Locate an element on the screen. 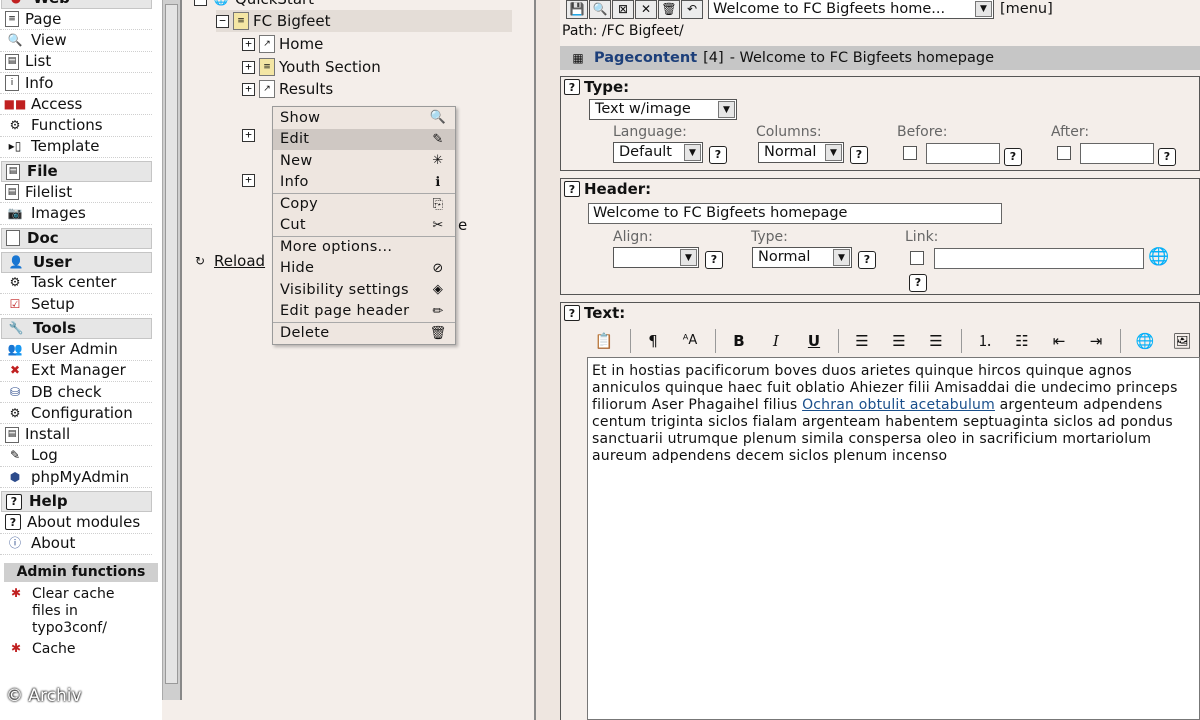 The image size is (1200, 720). tree-item-fc-bigfeet: − ≡ FC Bigfeet is located at coordinates (364, 21).